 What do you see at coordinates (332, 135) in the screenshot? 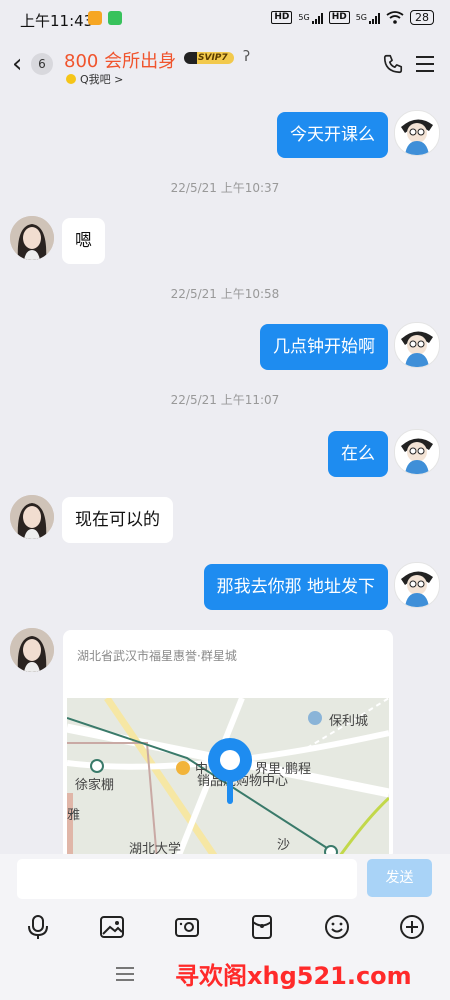
I see `message-bubble-sent: 今天开课么` at bounding box center [332, 135].